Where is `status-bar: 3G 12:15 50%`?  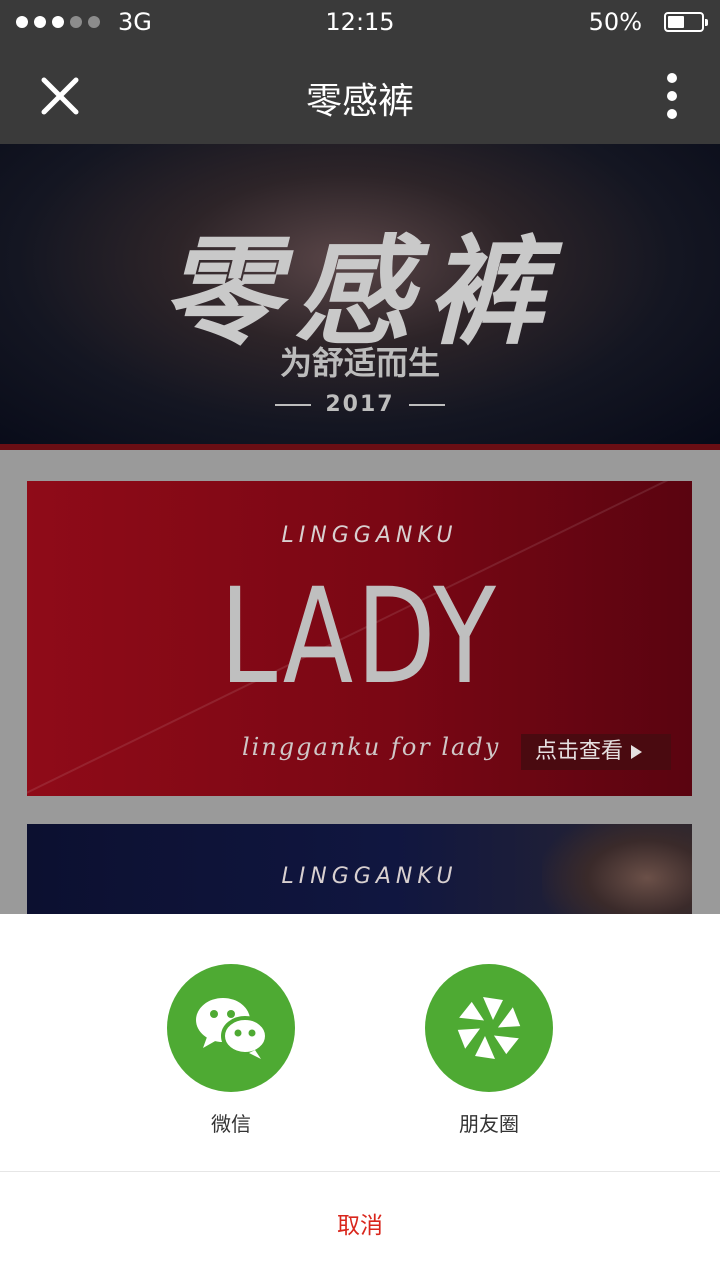 status-bar: 3G 12:15 50% is located at coordinates (360, 24).